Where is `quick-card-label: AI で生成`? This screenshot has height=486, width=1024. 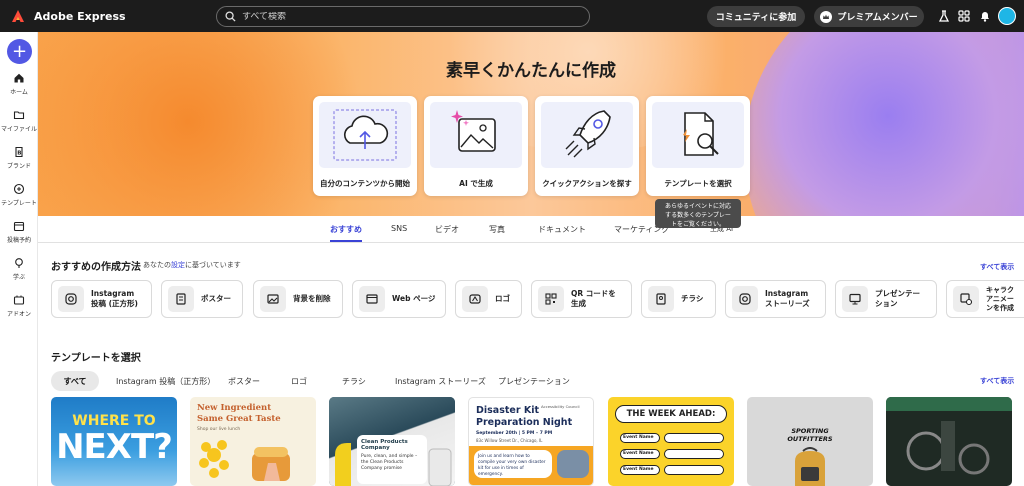
quick-card-label: AI で生成 is located at coordinates (476, 183).